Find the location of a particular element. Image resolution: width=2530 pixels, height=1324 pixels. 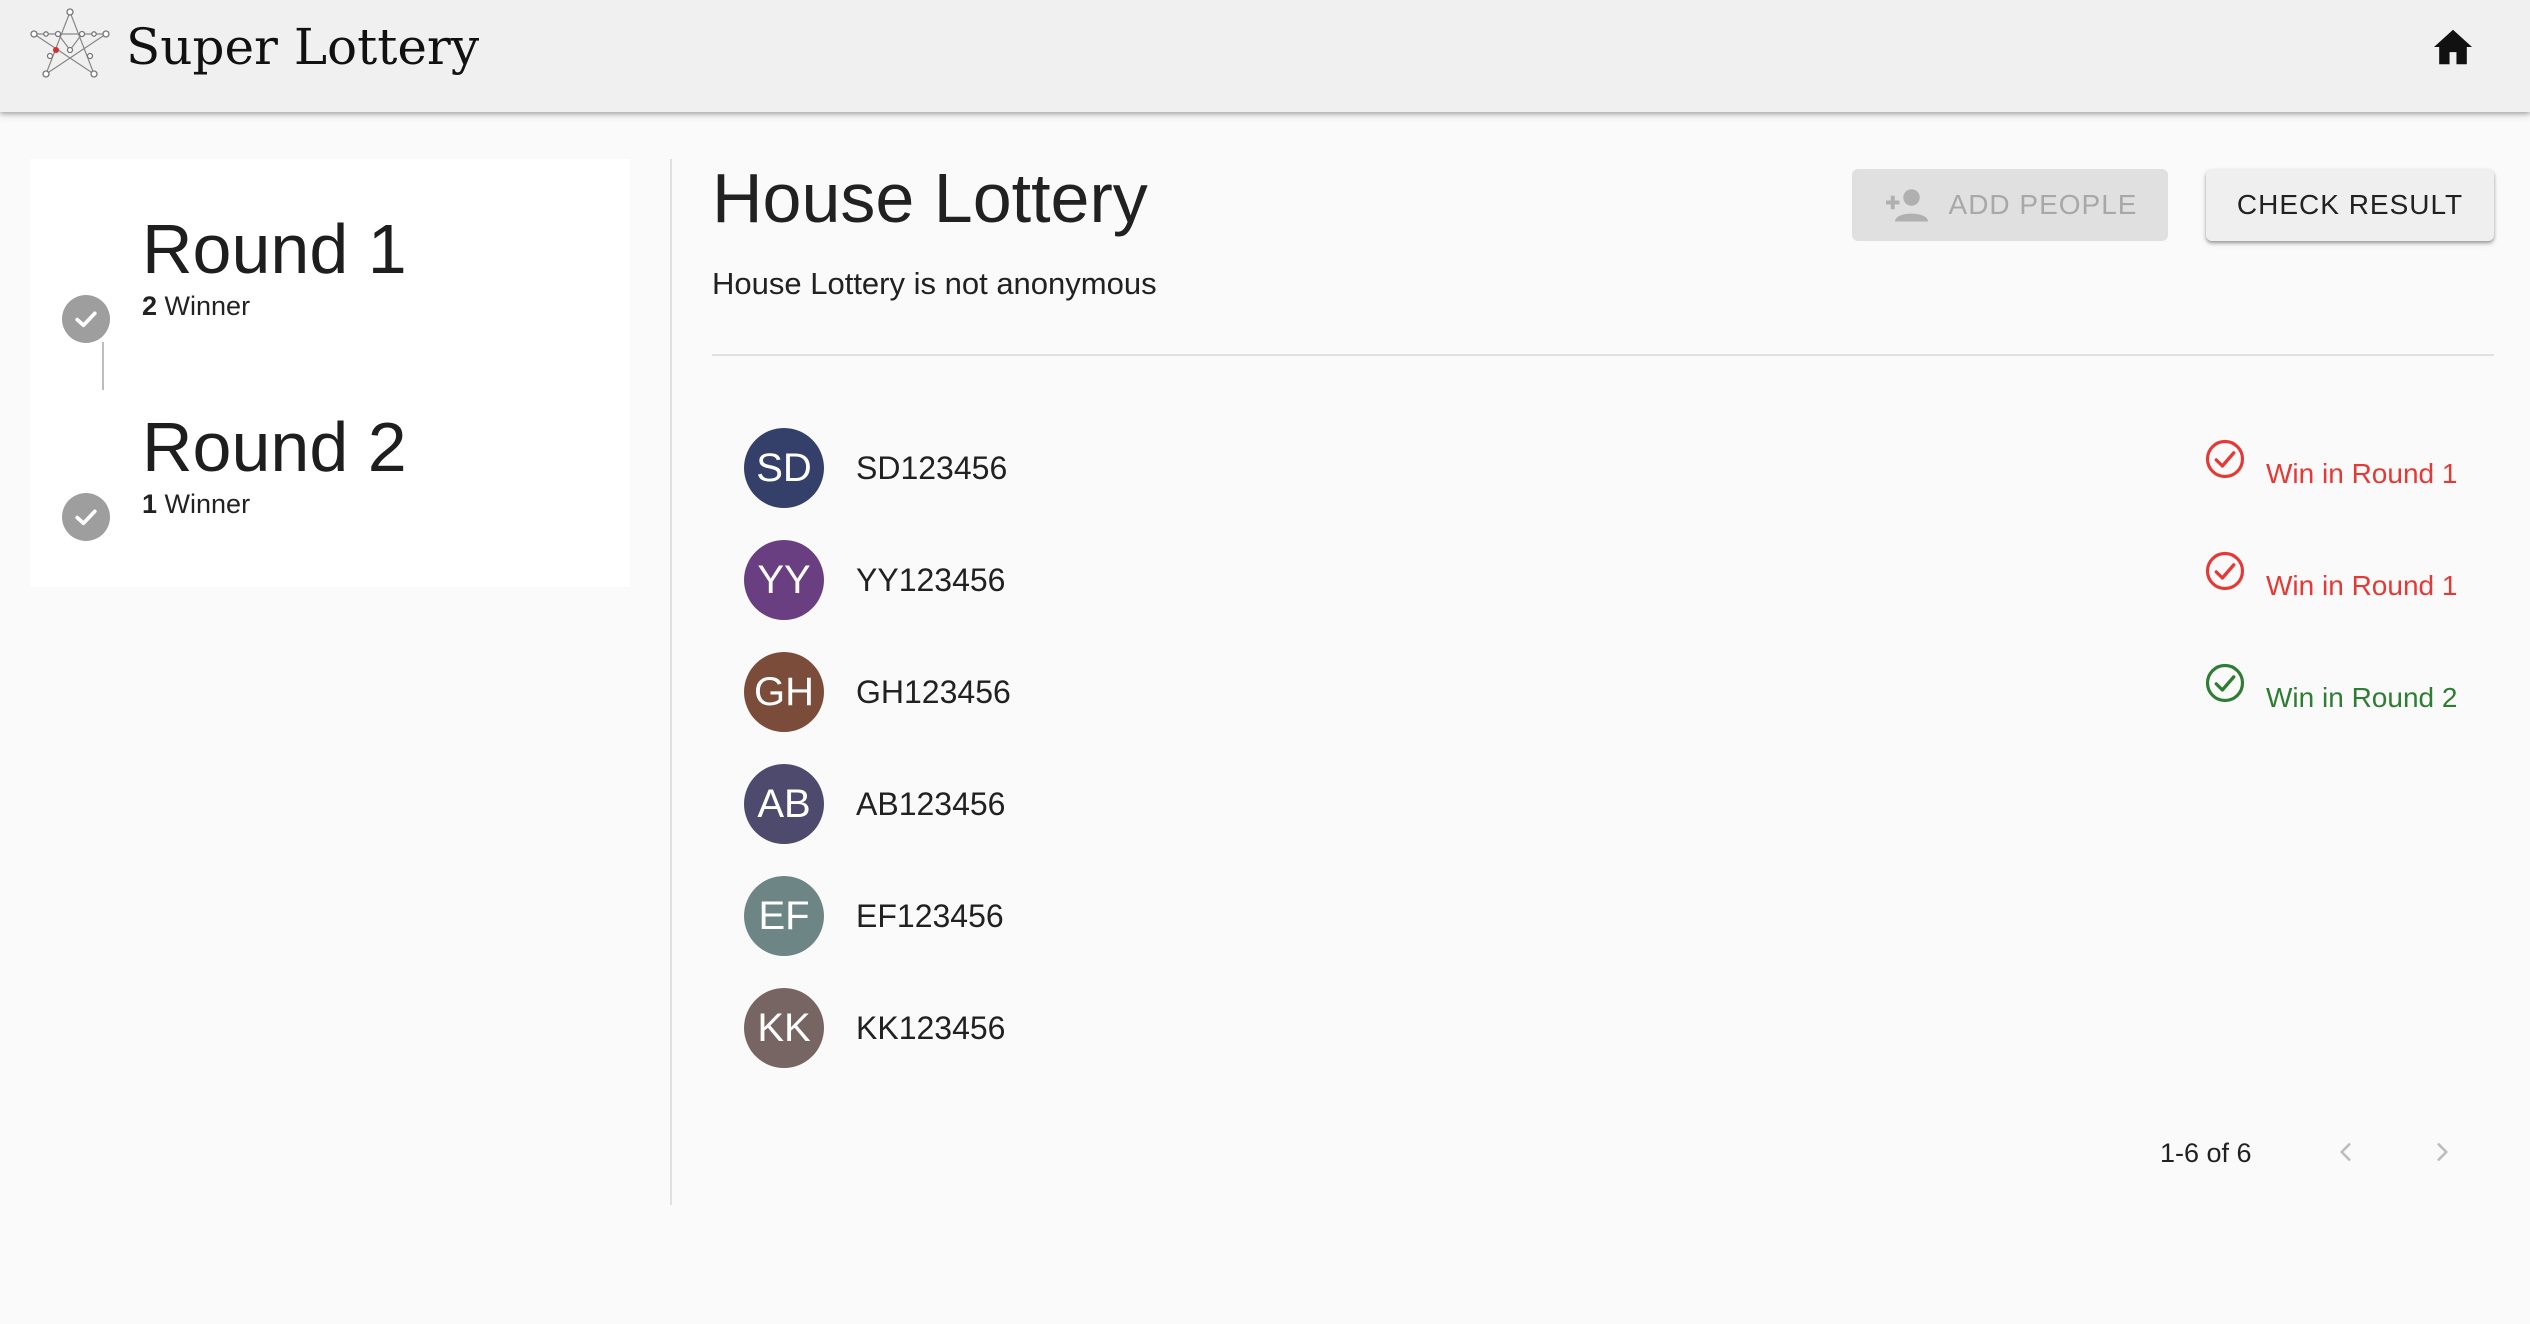

round-step-2: Round 2 1 Winner is located at coordinates (290, 474).